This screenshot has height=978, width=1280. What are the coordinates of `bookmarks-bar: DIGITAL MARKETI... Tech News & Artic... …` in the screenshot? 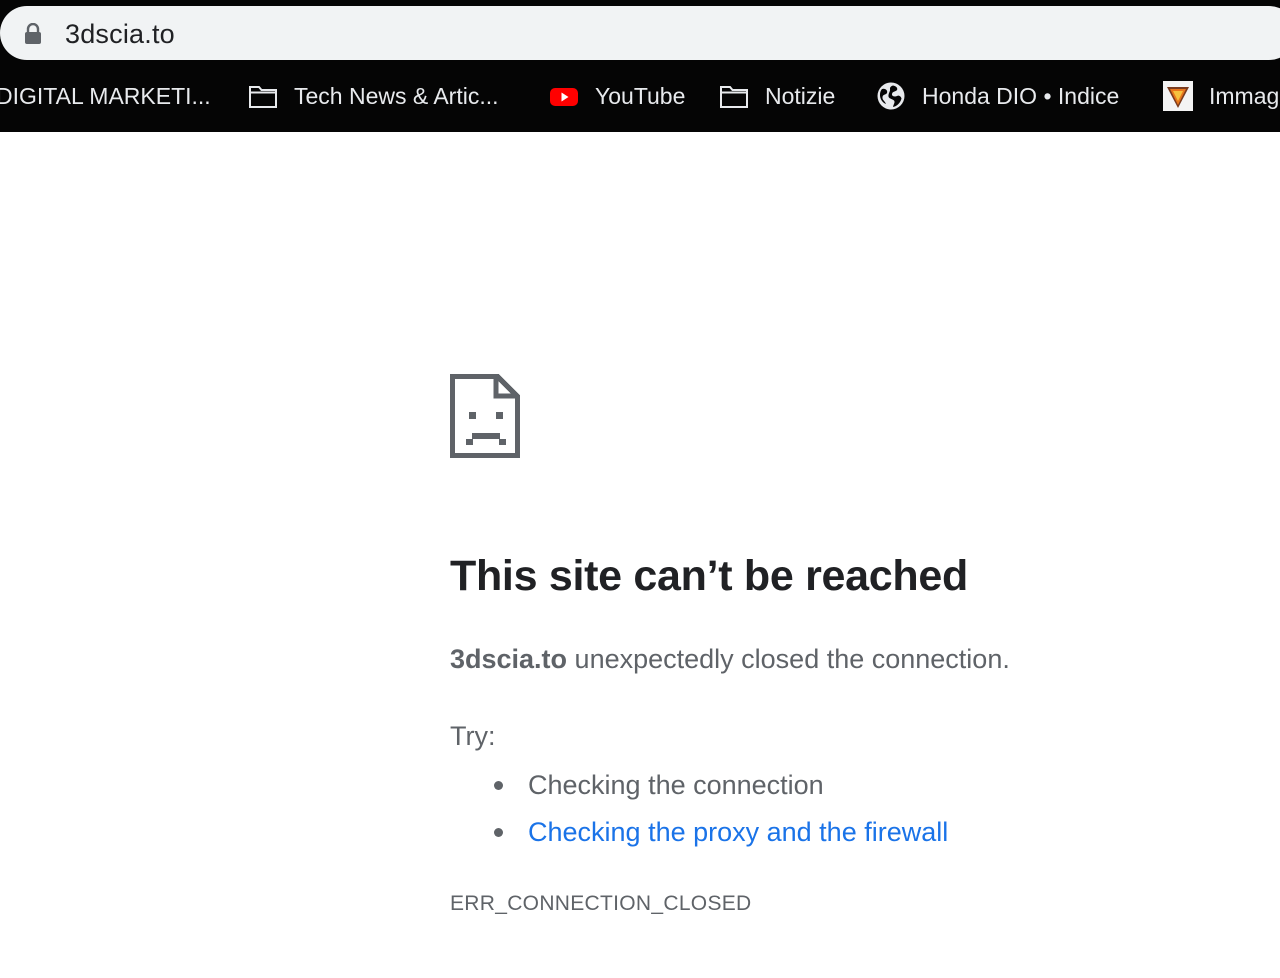 It's located at (640, 96).